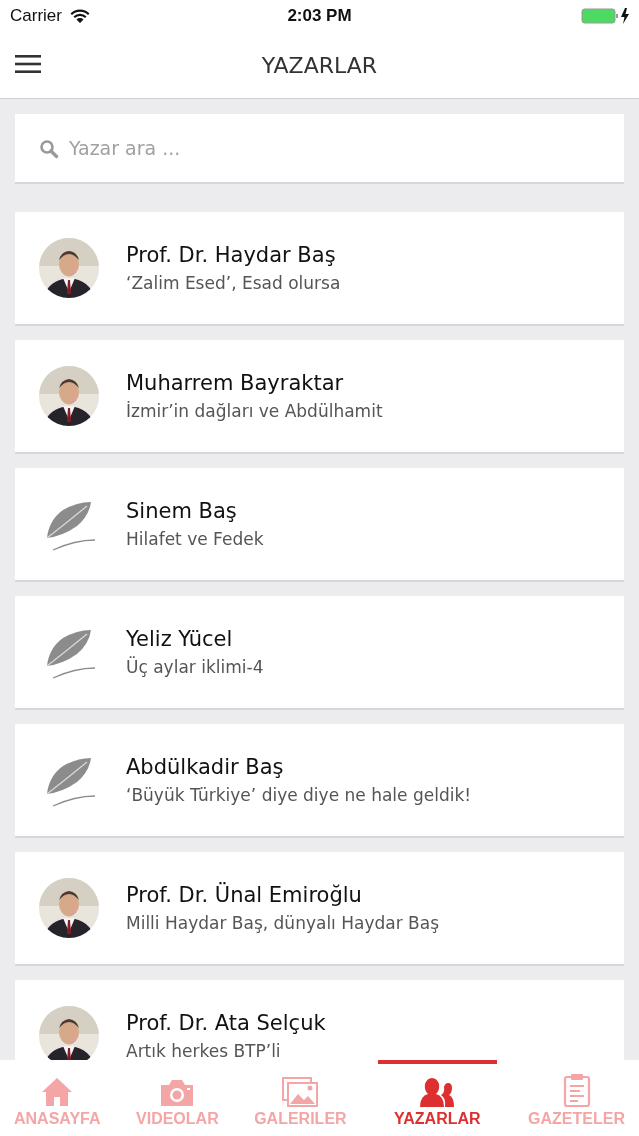  What do you see at coordinates (28, 64) in the screenshot?
I see `menu-icon` at bounding box center [28, 64].